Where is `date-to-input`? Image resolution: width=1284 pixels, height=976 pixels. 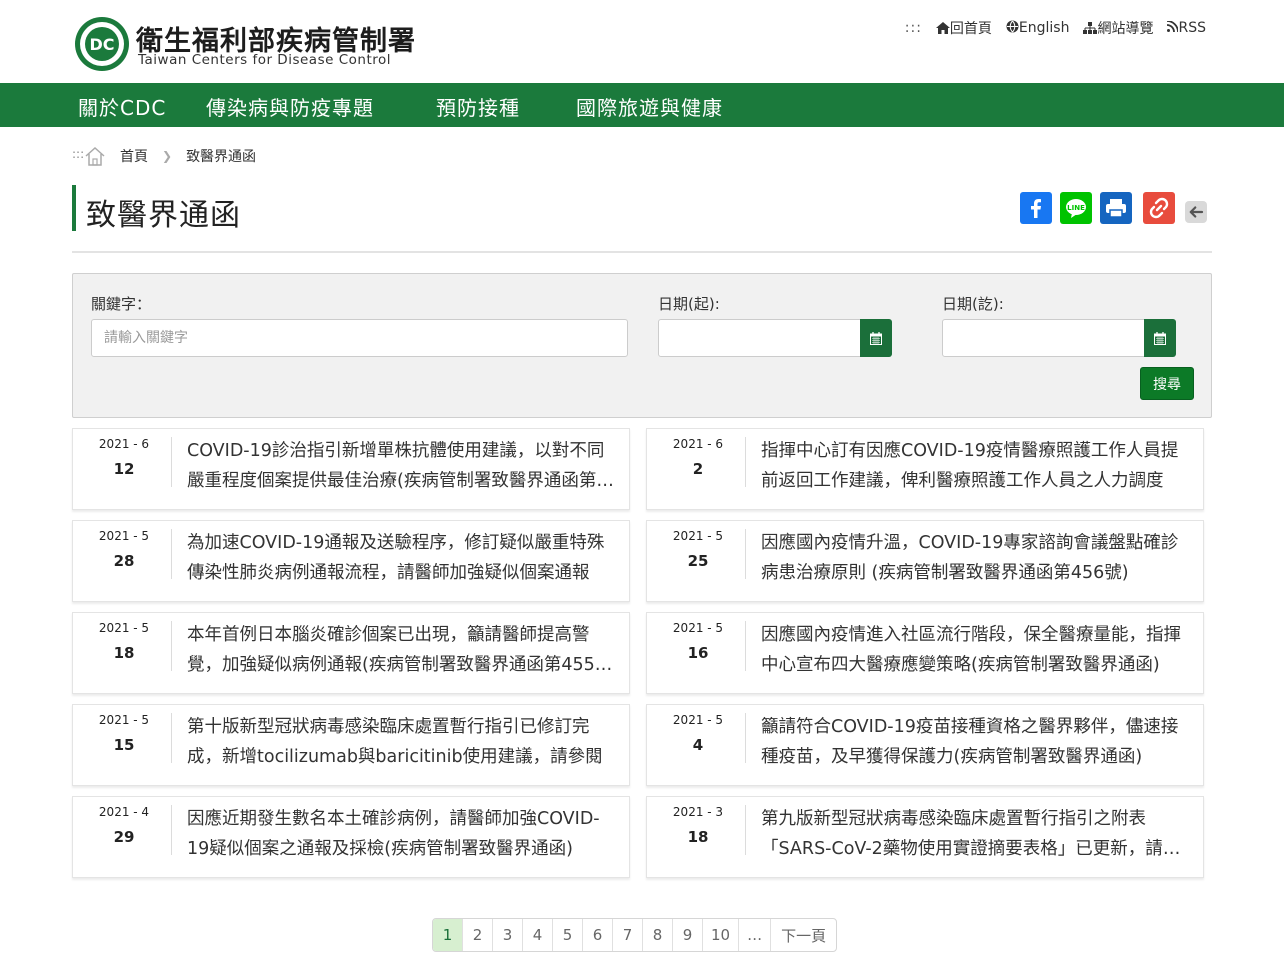 date-to-input is located at coordinates (1044, 338).